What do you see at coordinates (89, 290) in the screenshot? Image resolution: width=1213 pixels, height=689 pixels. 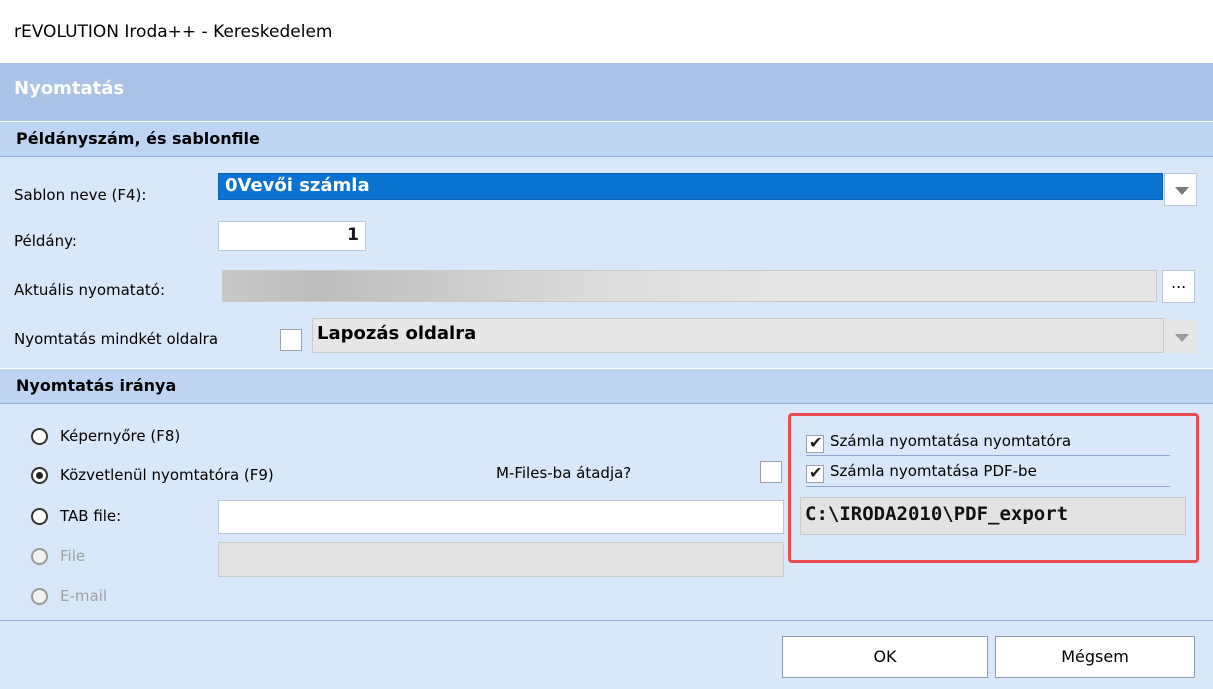 I see `printer-label: Aktuális nyomatató:` at bounding box center [89, 290].